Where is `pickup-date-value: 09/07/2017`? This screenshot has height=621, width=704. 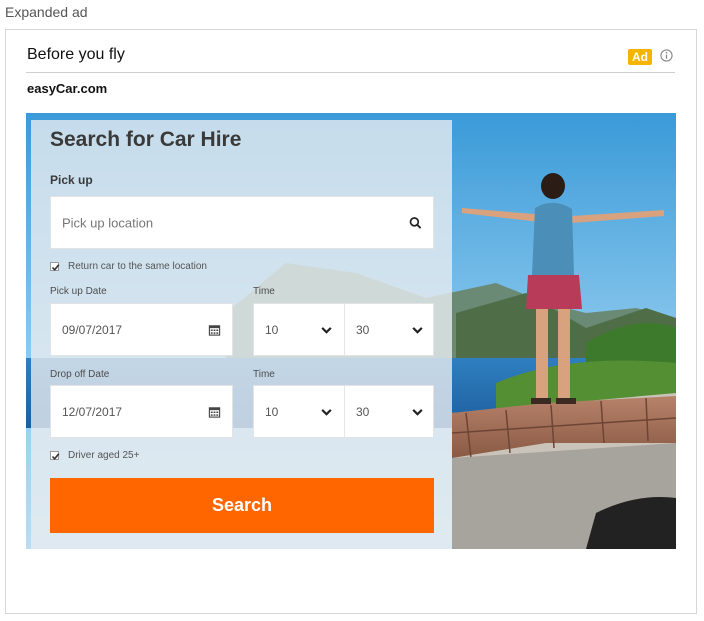 pickup-date-value: 09/07/2017 is located at coordinates (92, 329).